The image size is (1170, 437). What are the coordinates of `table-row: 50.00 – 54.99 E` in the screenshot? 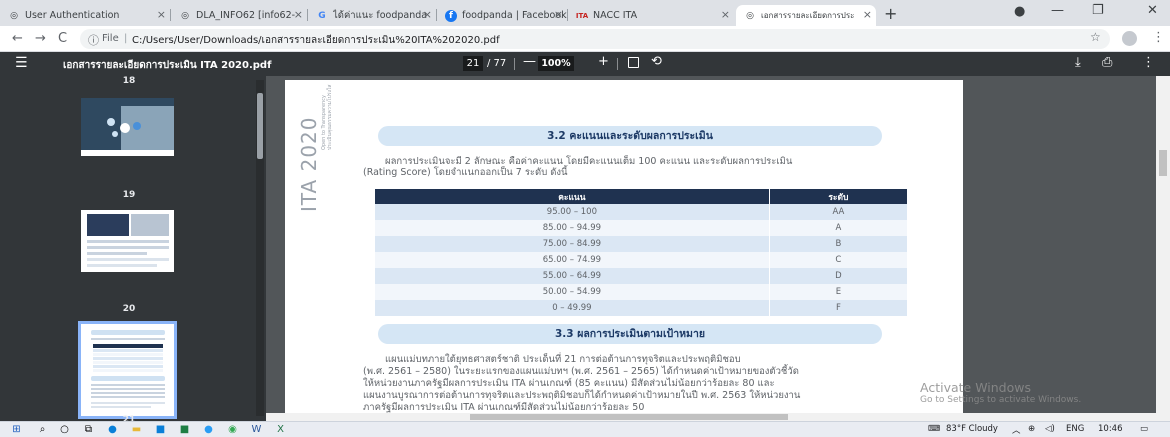 It's located at (641, 292).